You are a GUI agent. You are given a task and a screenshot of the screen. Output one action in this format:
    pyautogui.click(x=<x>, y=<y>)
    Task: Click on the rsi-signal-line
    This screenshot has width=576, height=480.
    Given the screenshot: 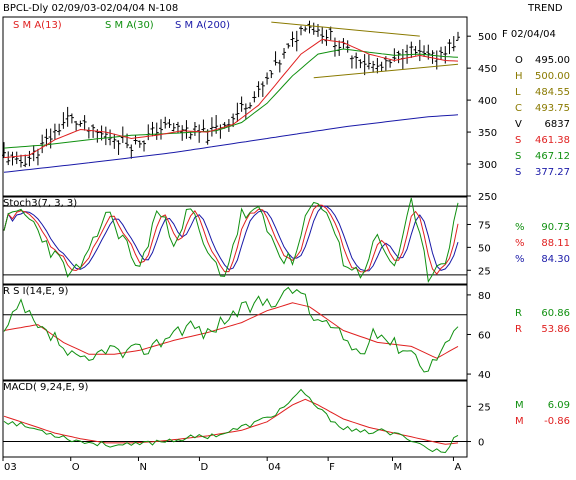 What is the action you would take?
    pyautogui.click(x=231, y=330)
    